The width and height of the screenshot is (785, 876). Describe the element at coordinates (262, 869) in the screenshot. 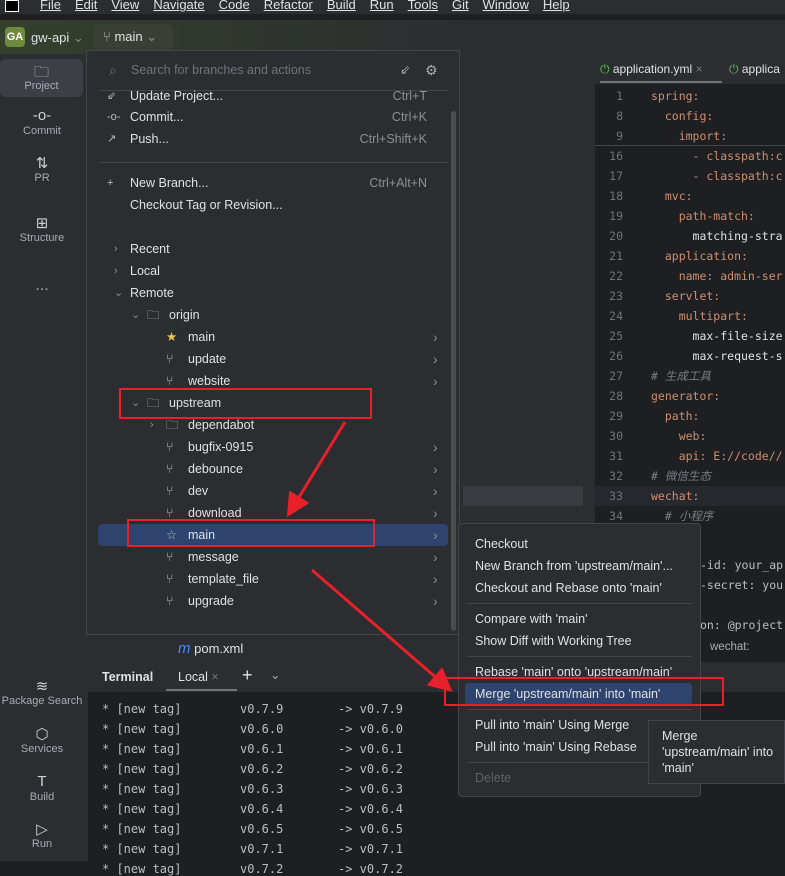

I see `terminal-text: v0.7.2` at that location.